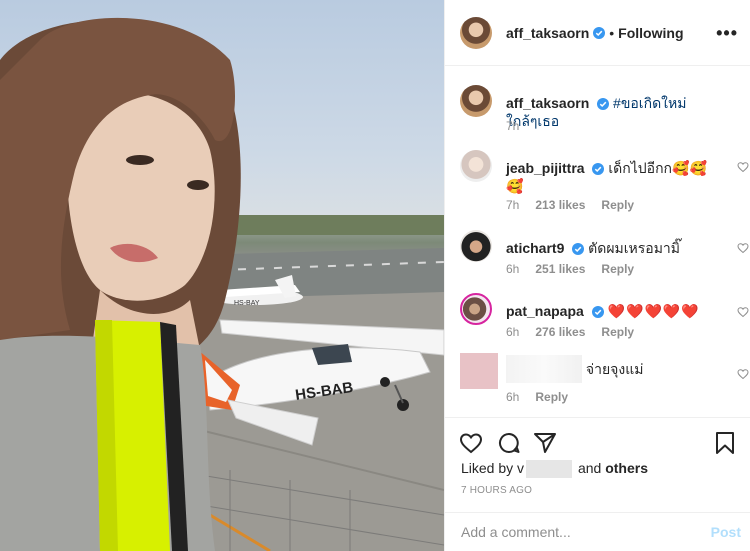  I want to click on post-comment-button: Post, so click(726, 532).